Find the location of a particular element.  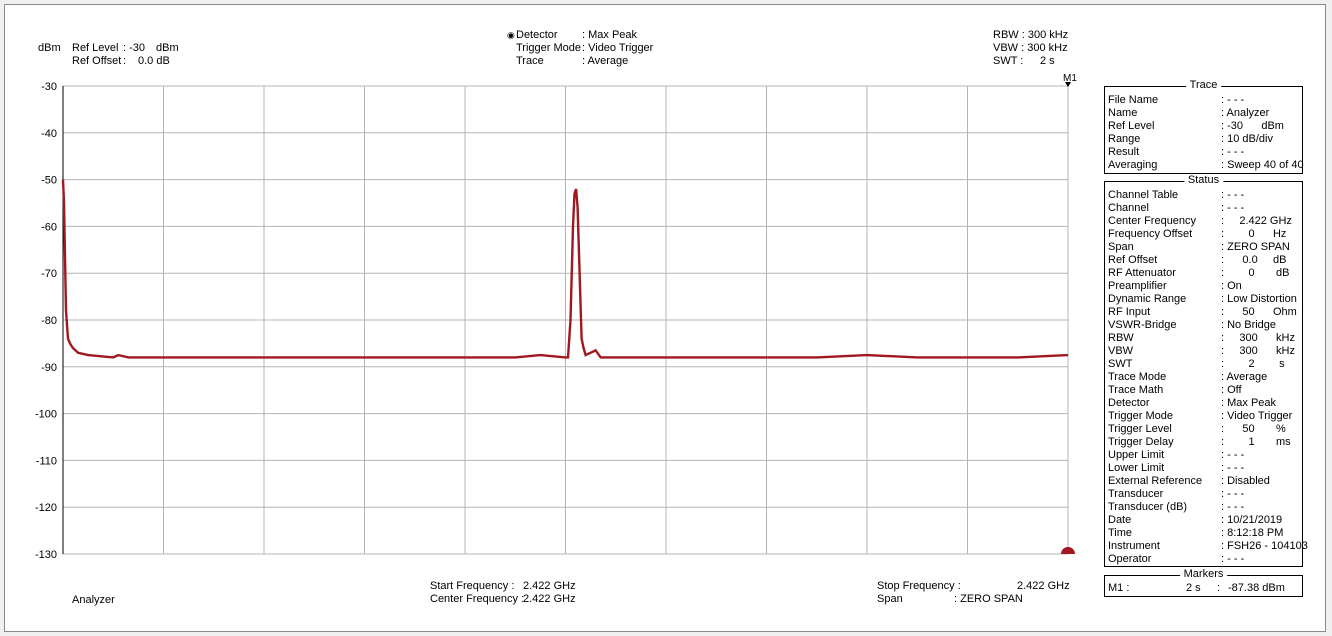

stop-frequency-label: Stop Frequency : is located at coordinates (919, 586).